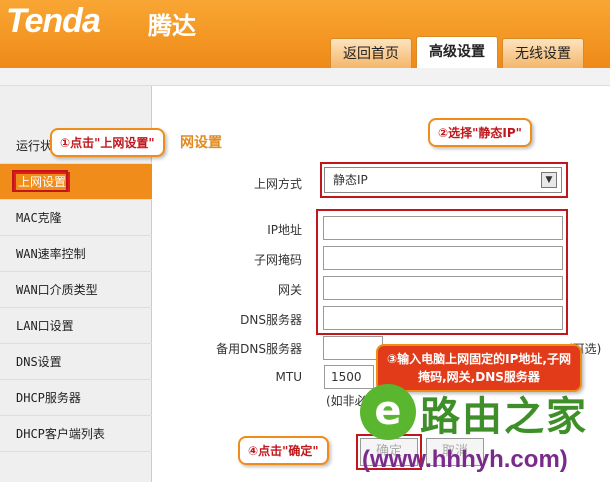 Image resolution: width=610 pixels, height=482 pixels. I want to click on dns2-label: 备用DNS服务器, so click(259, 349).